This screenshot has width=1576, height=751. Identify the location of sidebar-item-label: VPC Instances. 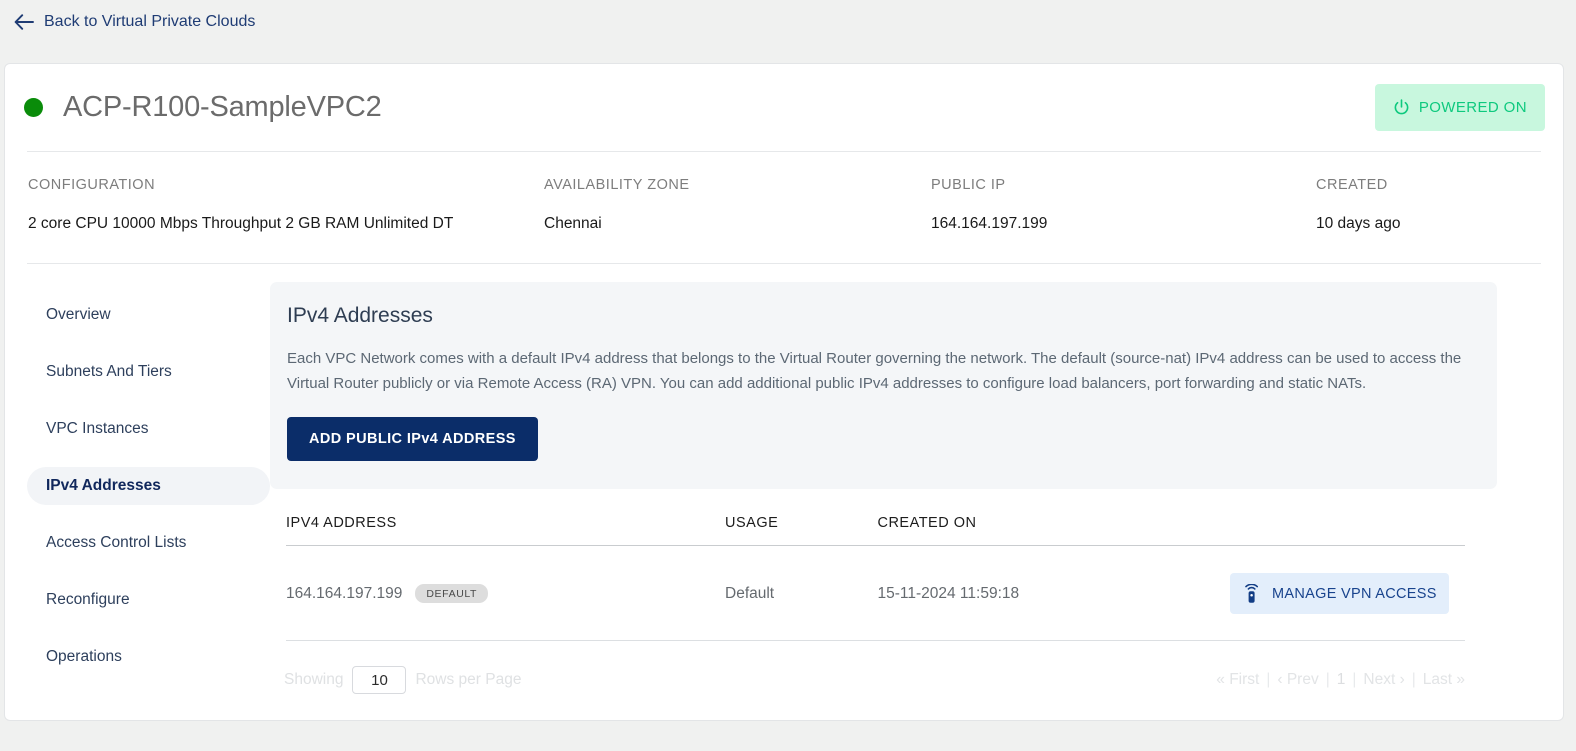
(97, 428).